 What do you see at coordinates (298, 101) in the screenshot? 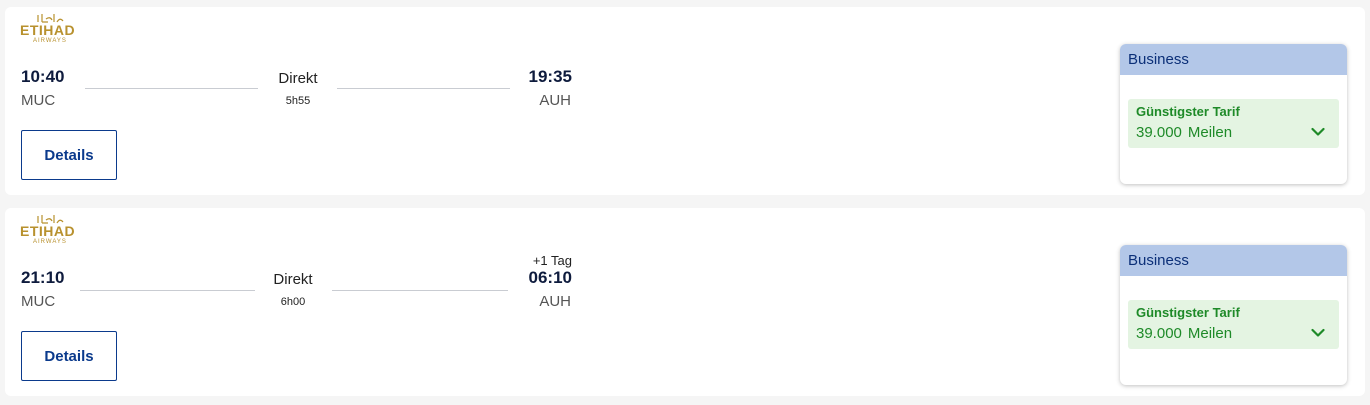
I see `duration-label: 5h55` at bounding box center [298, 101].